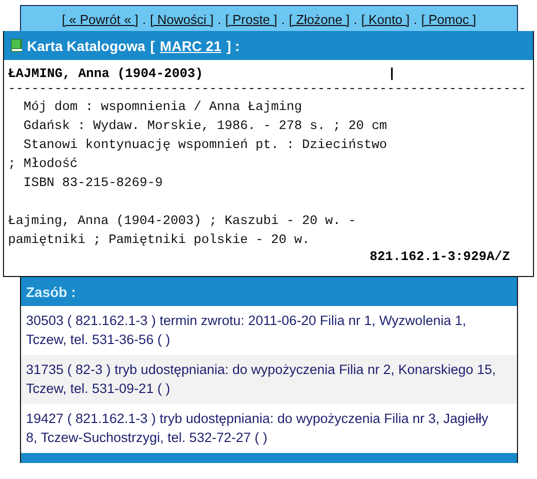 The image size is (537, 479). I want to click on subject-line: pamiętniki ; Pamiętniki polskie - 20 w., so click(159, 240).